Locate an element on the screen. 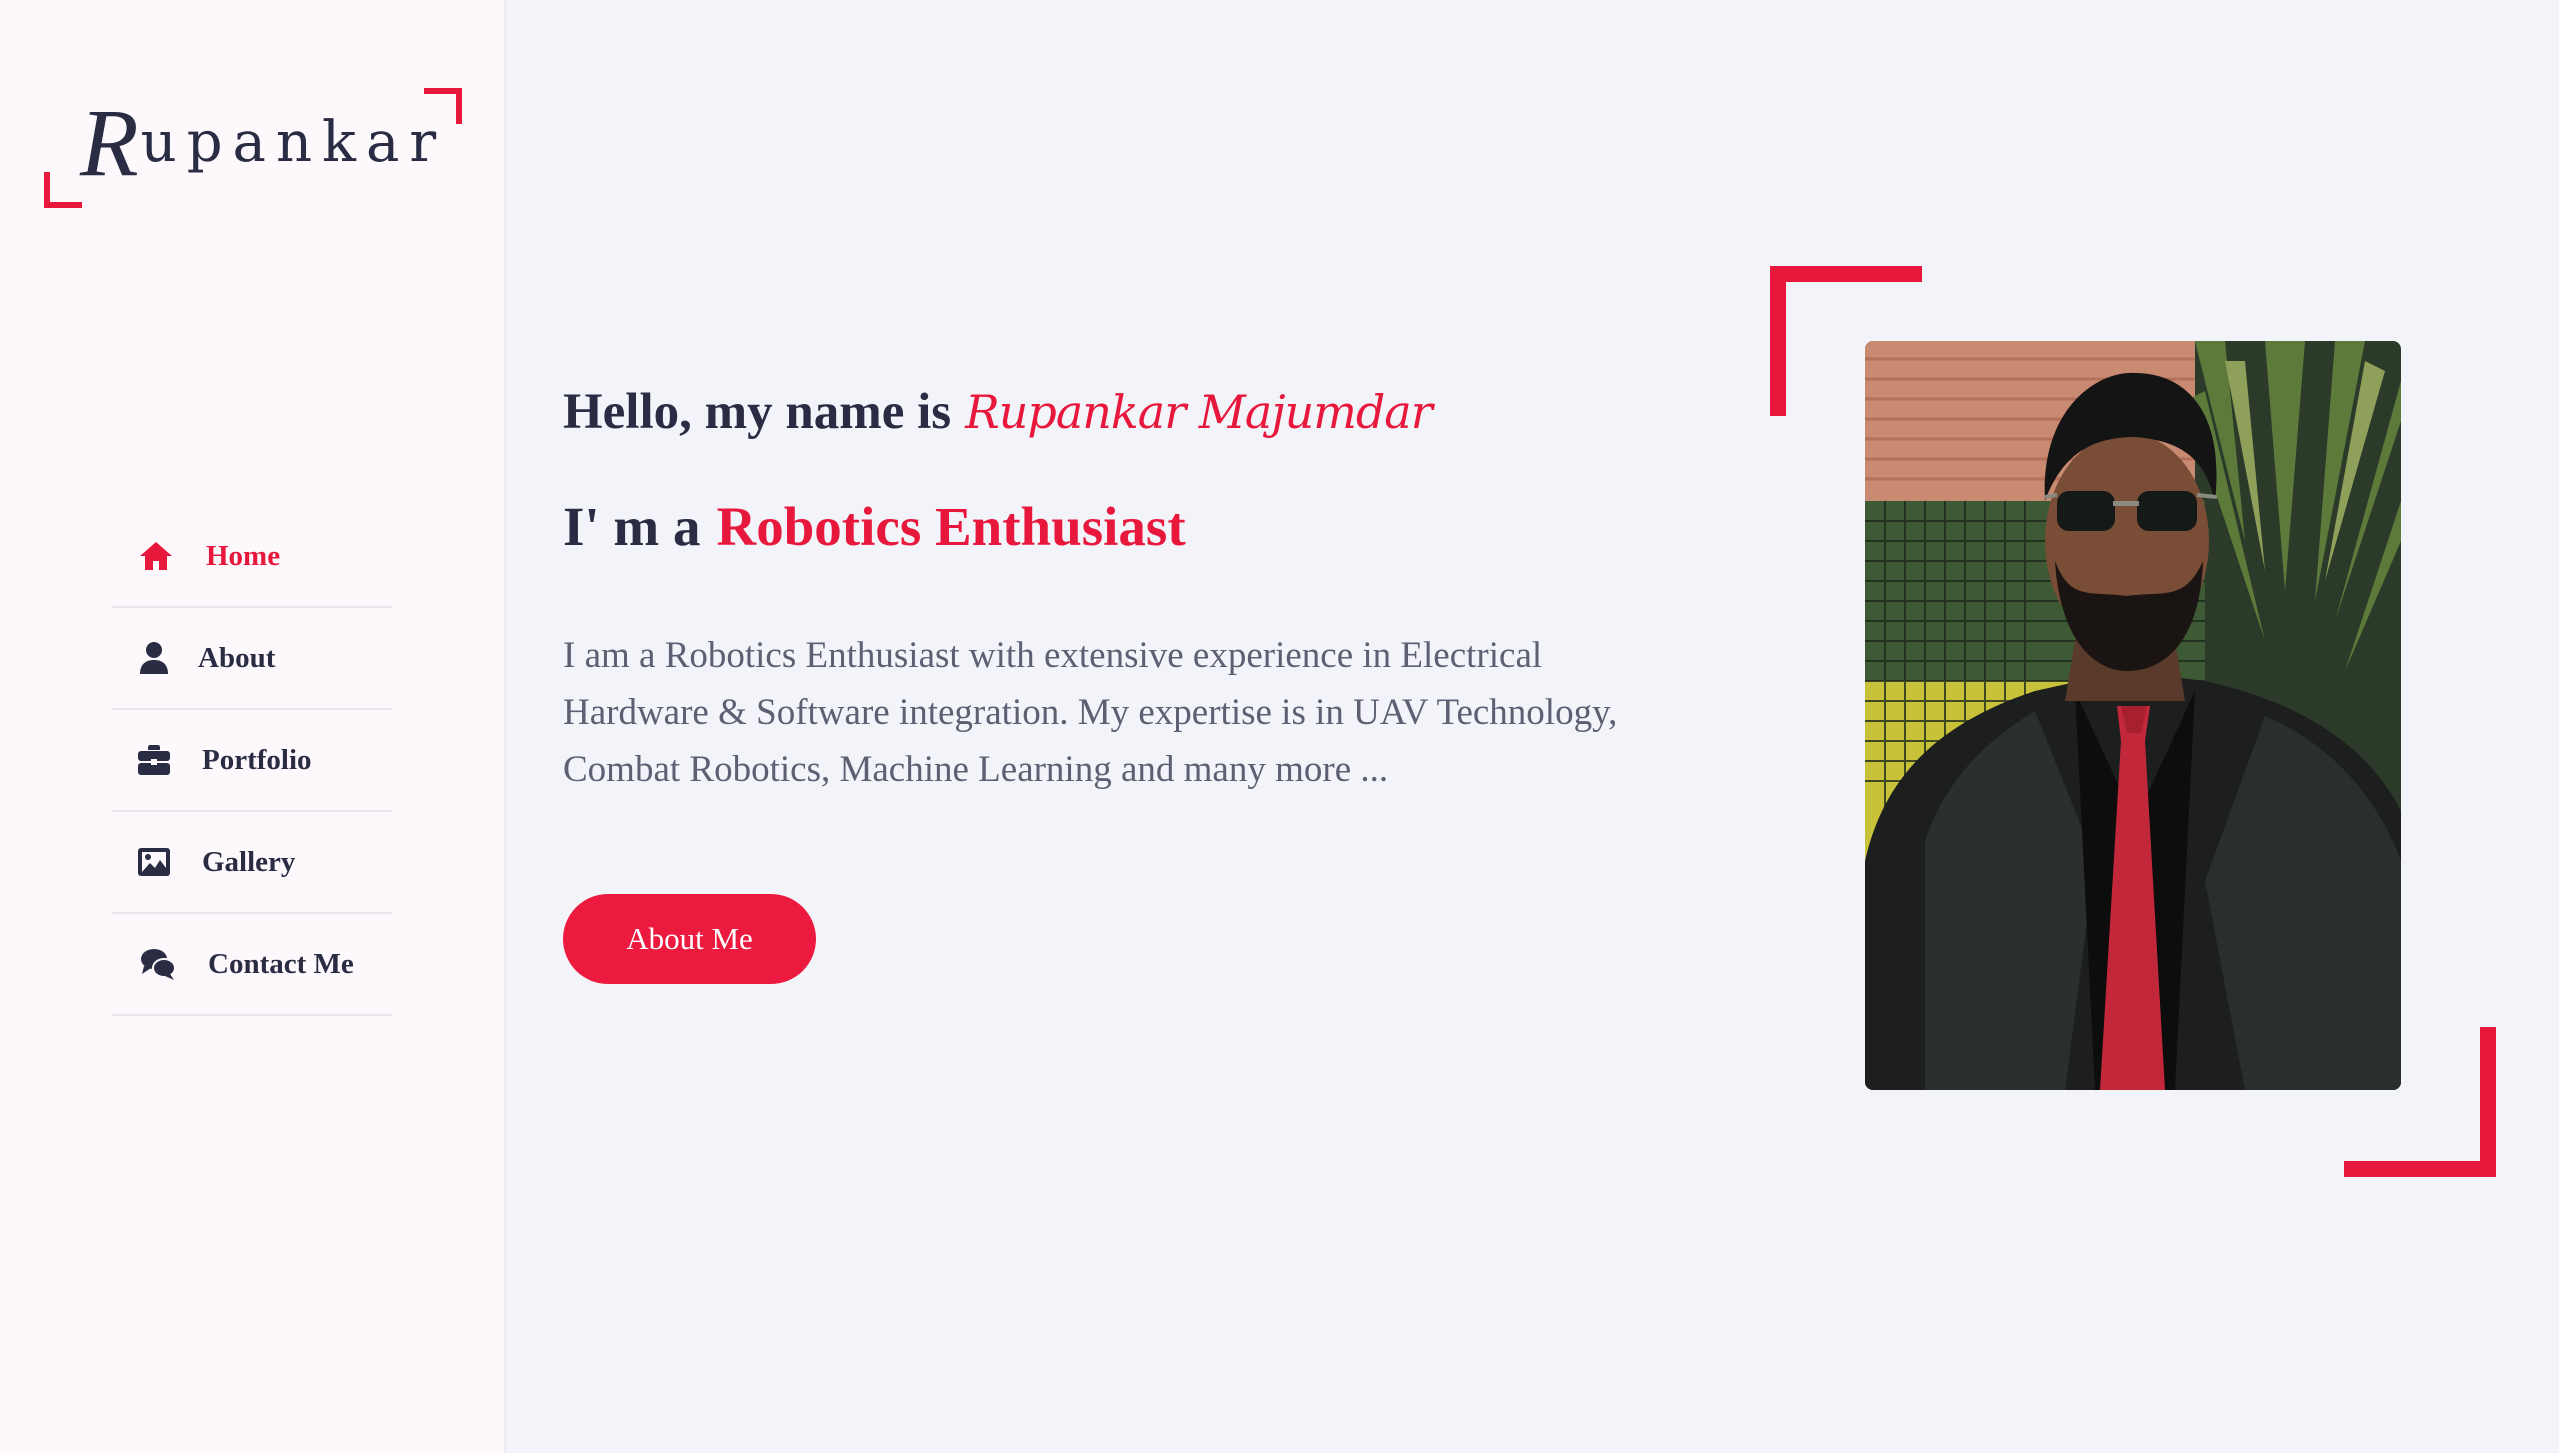 This screenshot has height=1453, width=2559. logo-text: Rupankar is located at coordinates (260, 142).